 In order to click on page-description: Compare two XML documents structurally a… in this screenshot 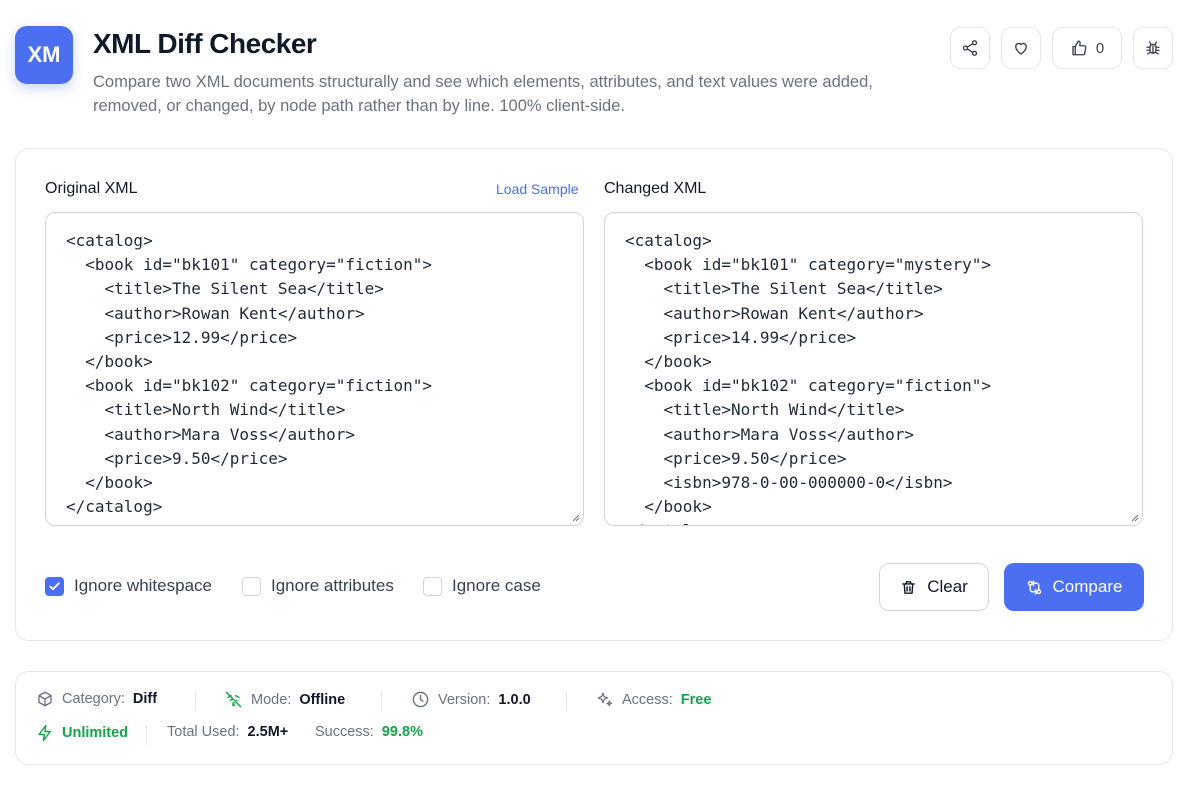, I will do `click(483, 94)`.